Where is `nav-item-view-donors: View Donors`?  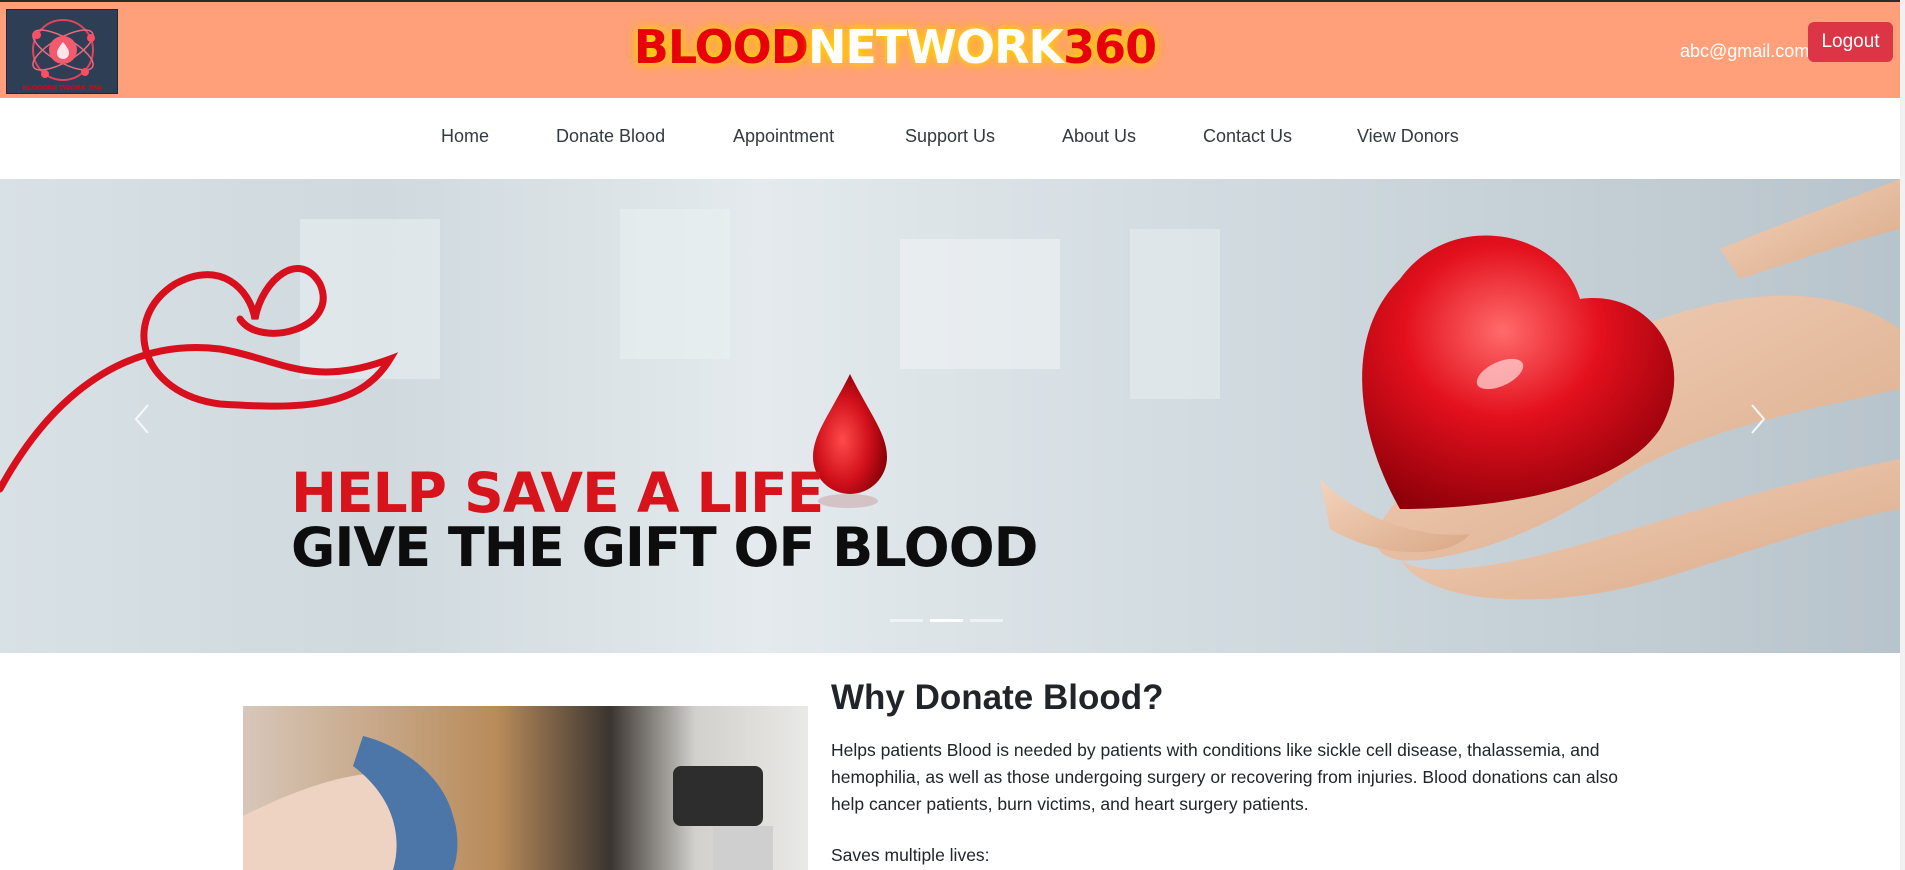
nav-item-view-donors: View Donors is located at coordinates (1408, 136).